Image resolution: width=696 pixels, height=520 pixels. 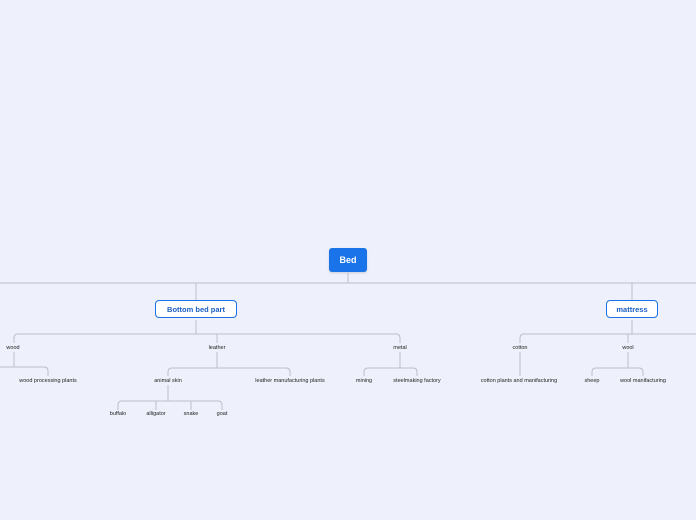 What do you see at coordinates (222, 414) in the screenshot?
I see `goat-node: goat` at bounding box center [222, 414].